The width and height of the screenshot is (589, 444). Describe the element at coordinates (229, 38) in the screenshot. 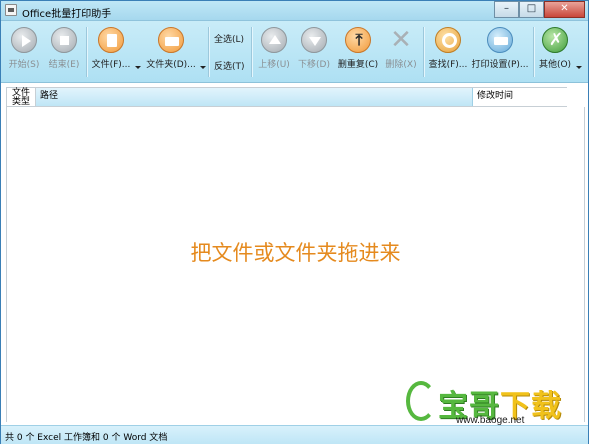

I see `select-all-button: 全选(L)` at that location.